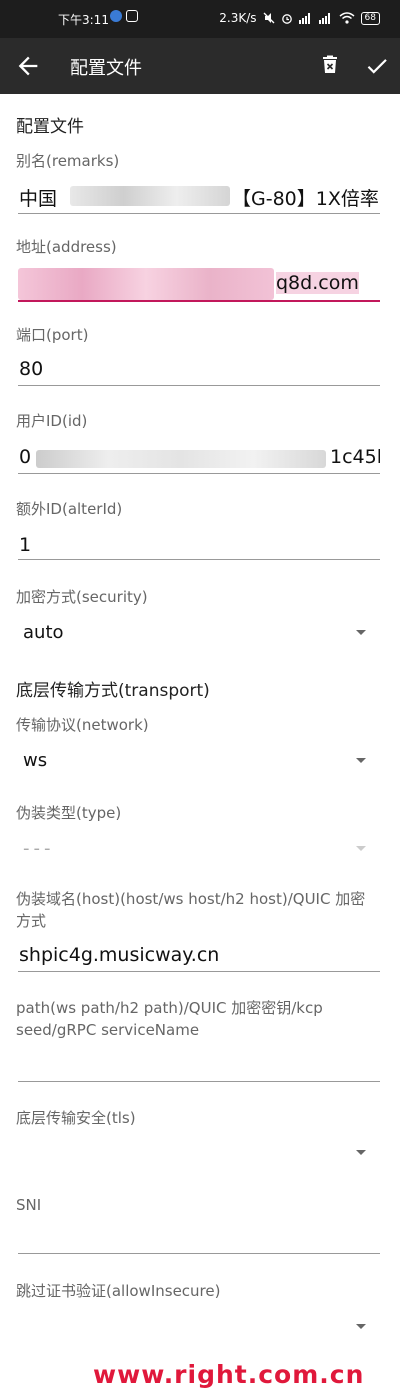 The height and width of the screenshot is (1398, 400). Describe the element at coordinates (199, 971) in the screenshot. I see `host-underline` at that location.